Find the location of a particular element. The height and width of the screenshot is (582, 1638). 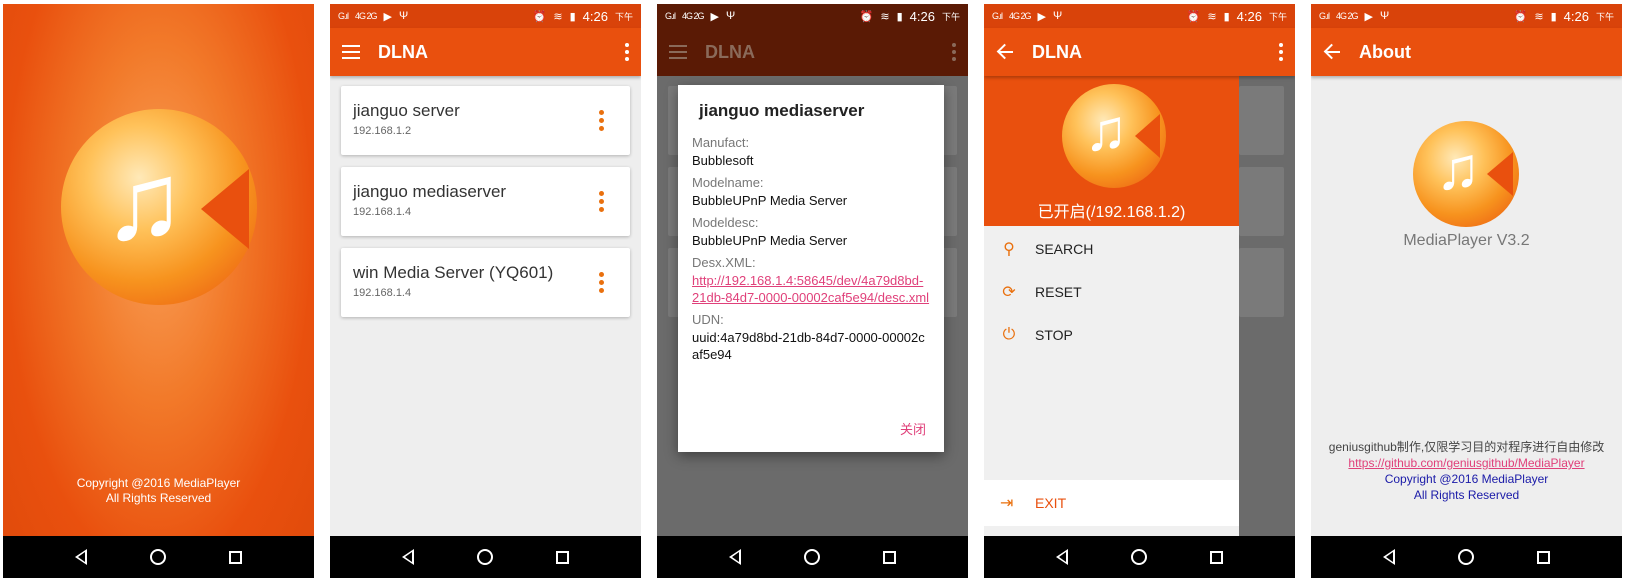

network-type-icon: 4G 2G is located at coordinates (1020, 16).